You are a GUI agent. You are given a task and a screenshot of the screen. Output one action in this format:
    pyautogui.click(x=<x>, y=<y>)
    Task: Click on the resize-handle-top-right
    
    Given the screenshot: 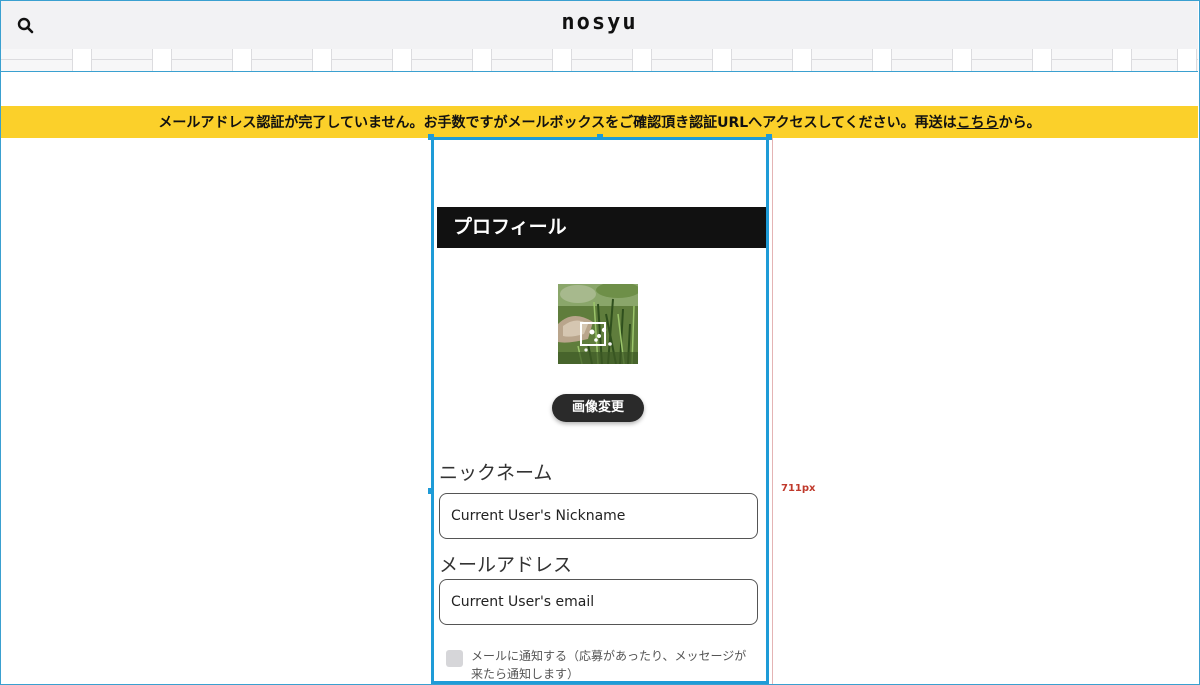 What is the action you would take?
    pyautogui.click(x=769, y=137)
    